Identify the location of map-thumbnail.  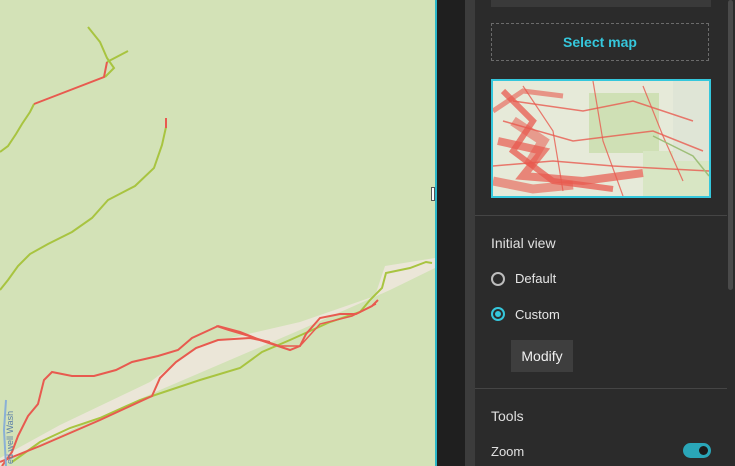
(601, 138).